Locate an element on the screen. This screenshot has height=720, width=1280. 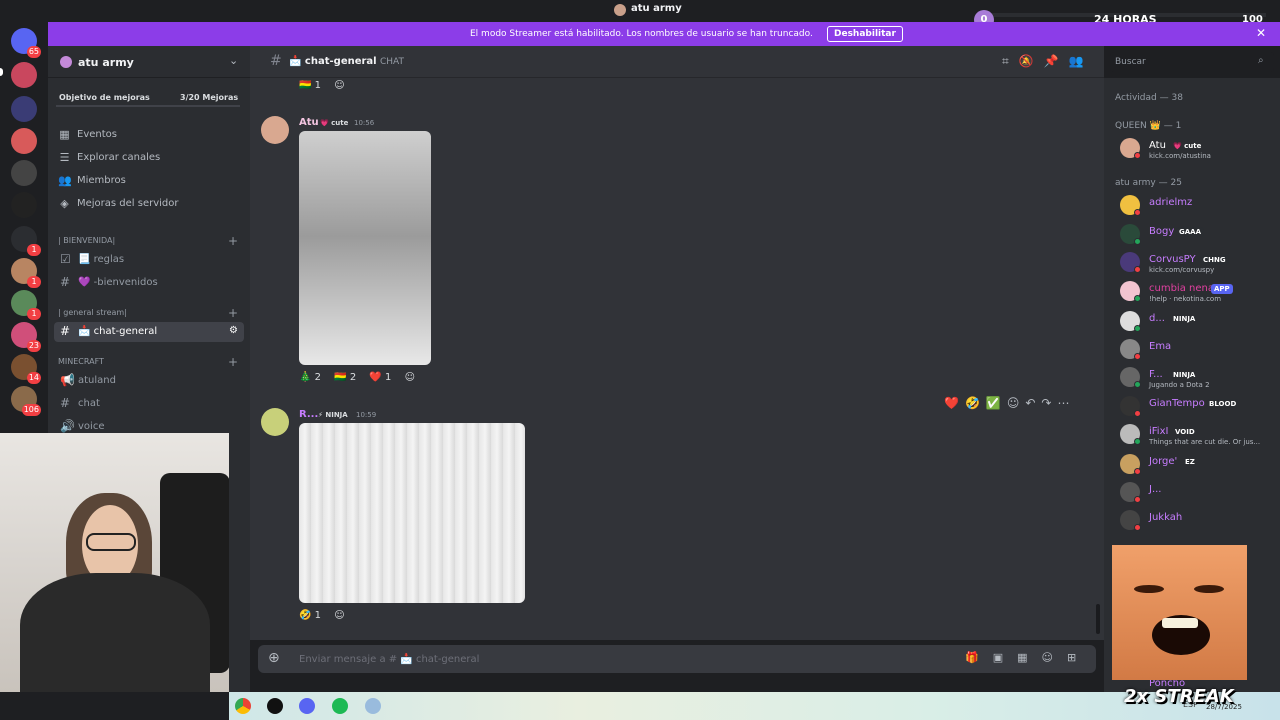
channel-title: 📩 chat-general is located at coordinates (333, 61).